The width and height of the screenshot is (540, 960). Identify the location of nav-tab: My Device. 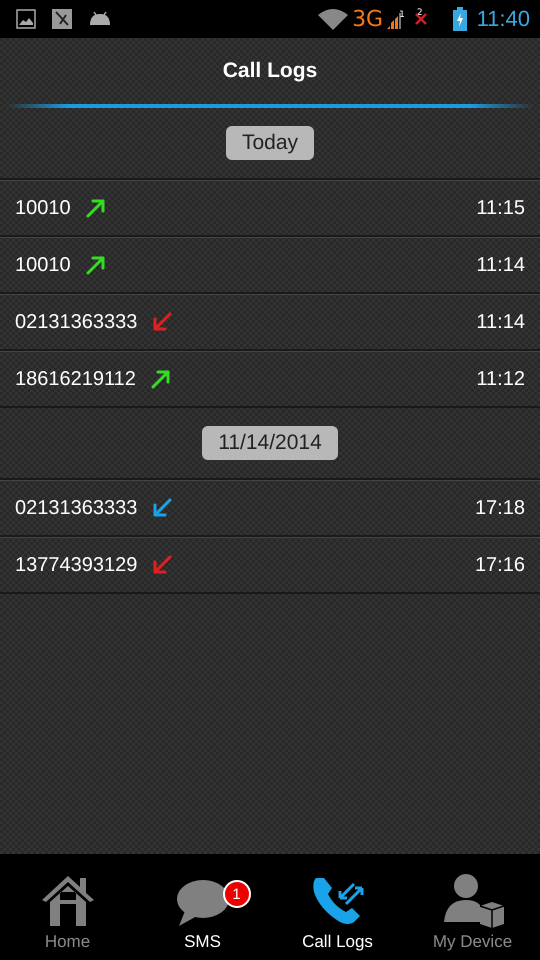
(472, 907).